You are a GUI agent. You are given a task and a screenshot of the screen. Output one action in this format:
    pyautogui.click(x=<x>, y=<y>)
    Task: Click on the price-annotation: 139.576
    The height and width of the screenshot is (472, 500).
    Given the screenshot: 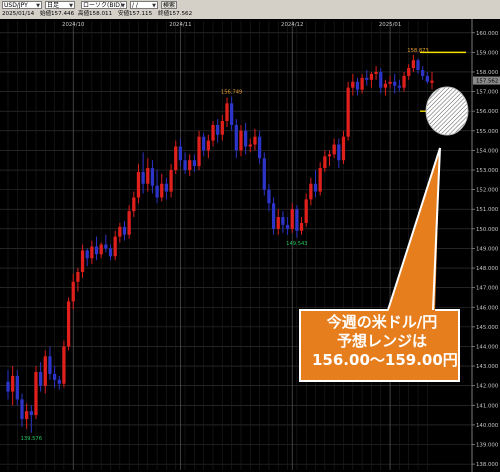 What is the action you would take?
    pyautogui.click(x=31, y=439)
    